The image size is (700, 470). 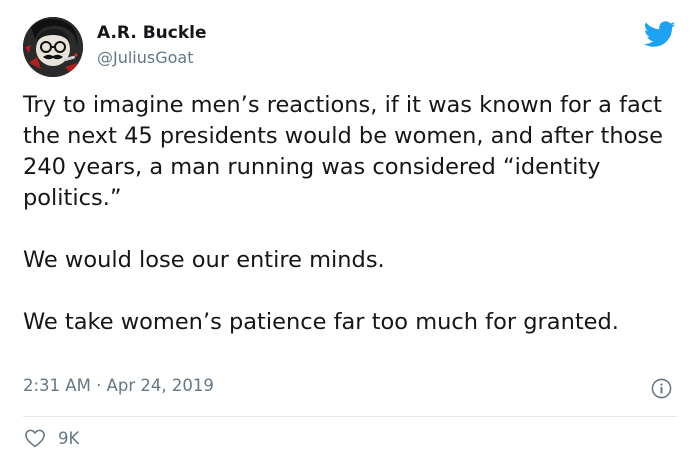 I want to click on like-count: 9K, so click(x=69, y=438).